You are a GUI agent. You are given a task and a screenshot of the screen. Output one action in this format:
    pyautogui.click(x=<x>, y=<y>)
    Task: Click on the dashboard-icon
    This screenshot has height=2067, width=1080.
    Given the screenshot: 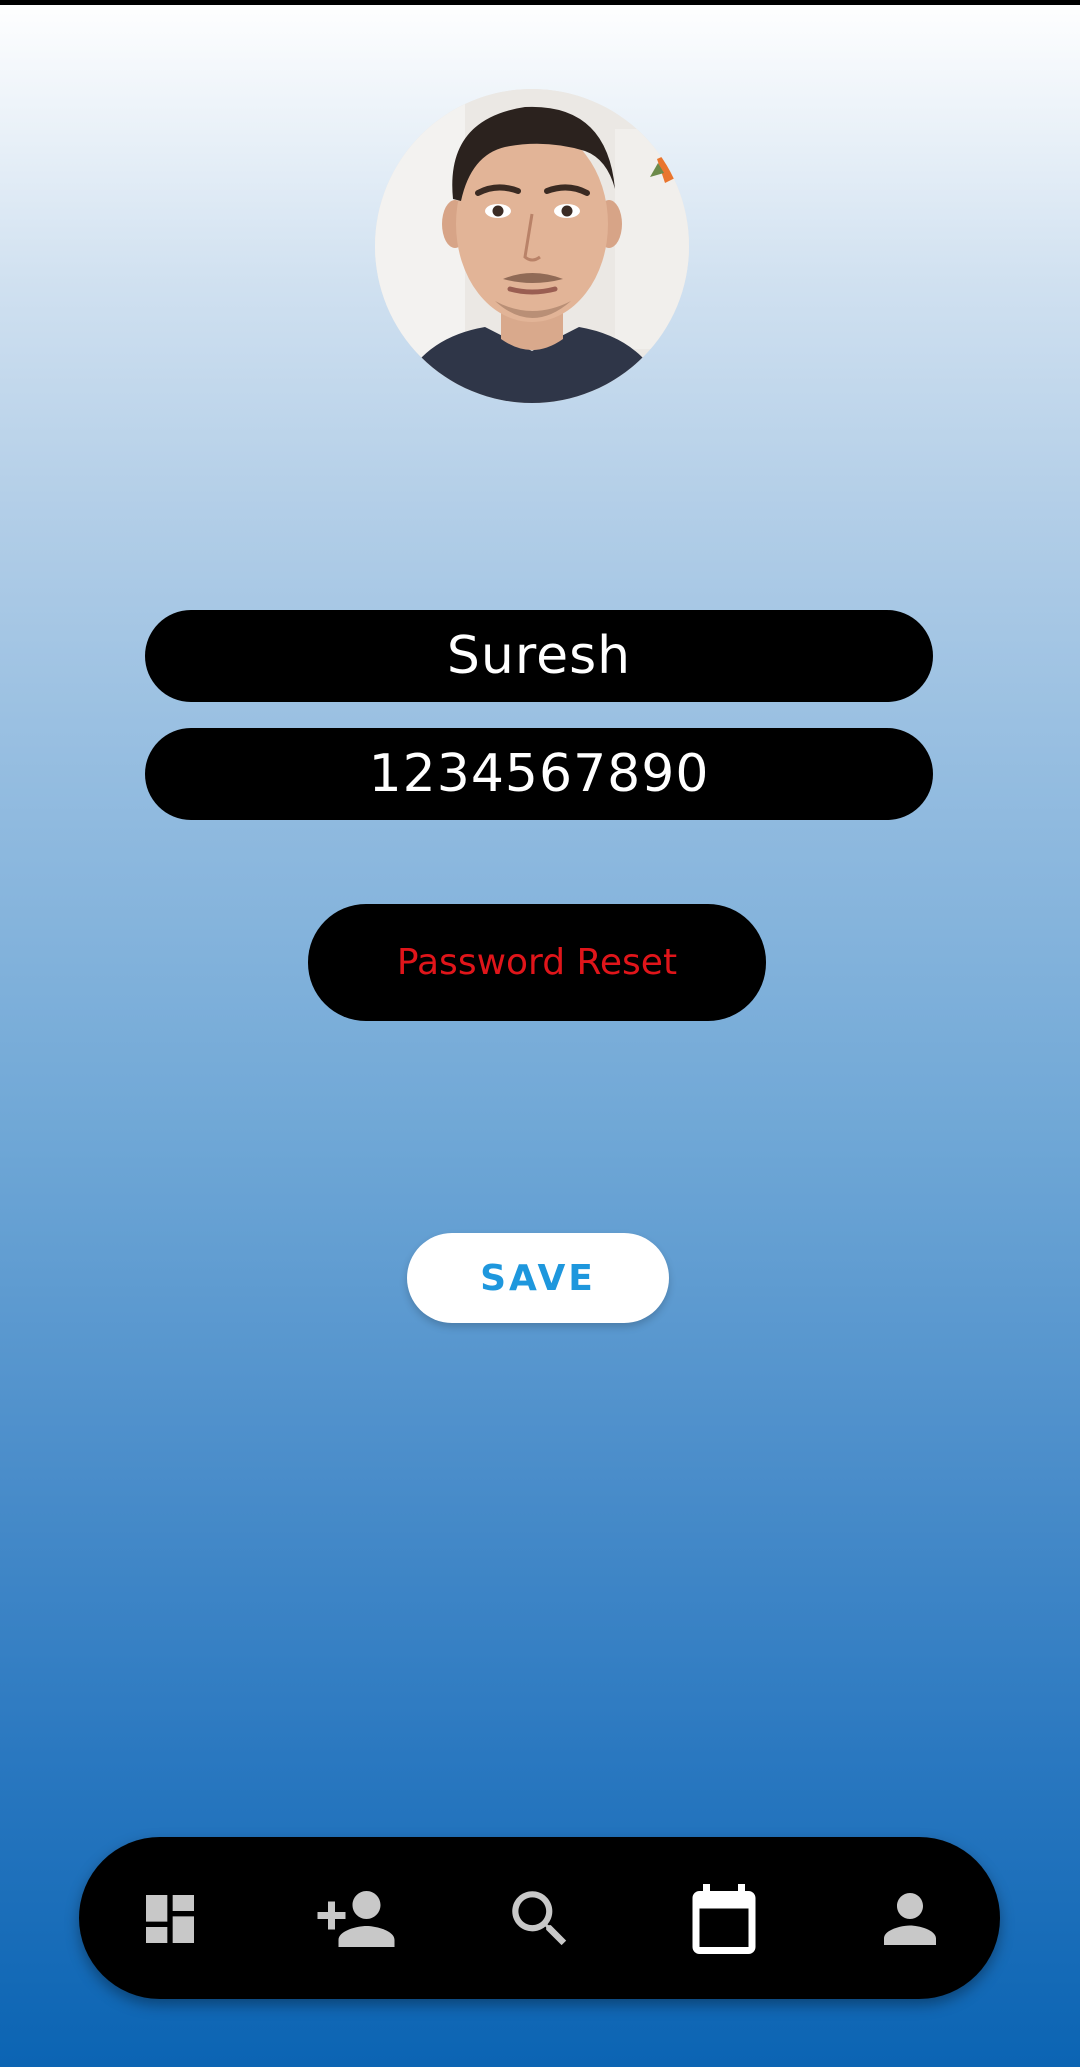 What is the action you would take?
    pyautogui.click(x=170, y=1919)
    